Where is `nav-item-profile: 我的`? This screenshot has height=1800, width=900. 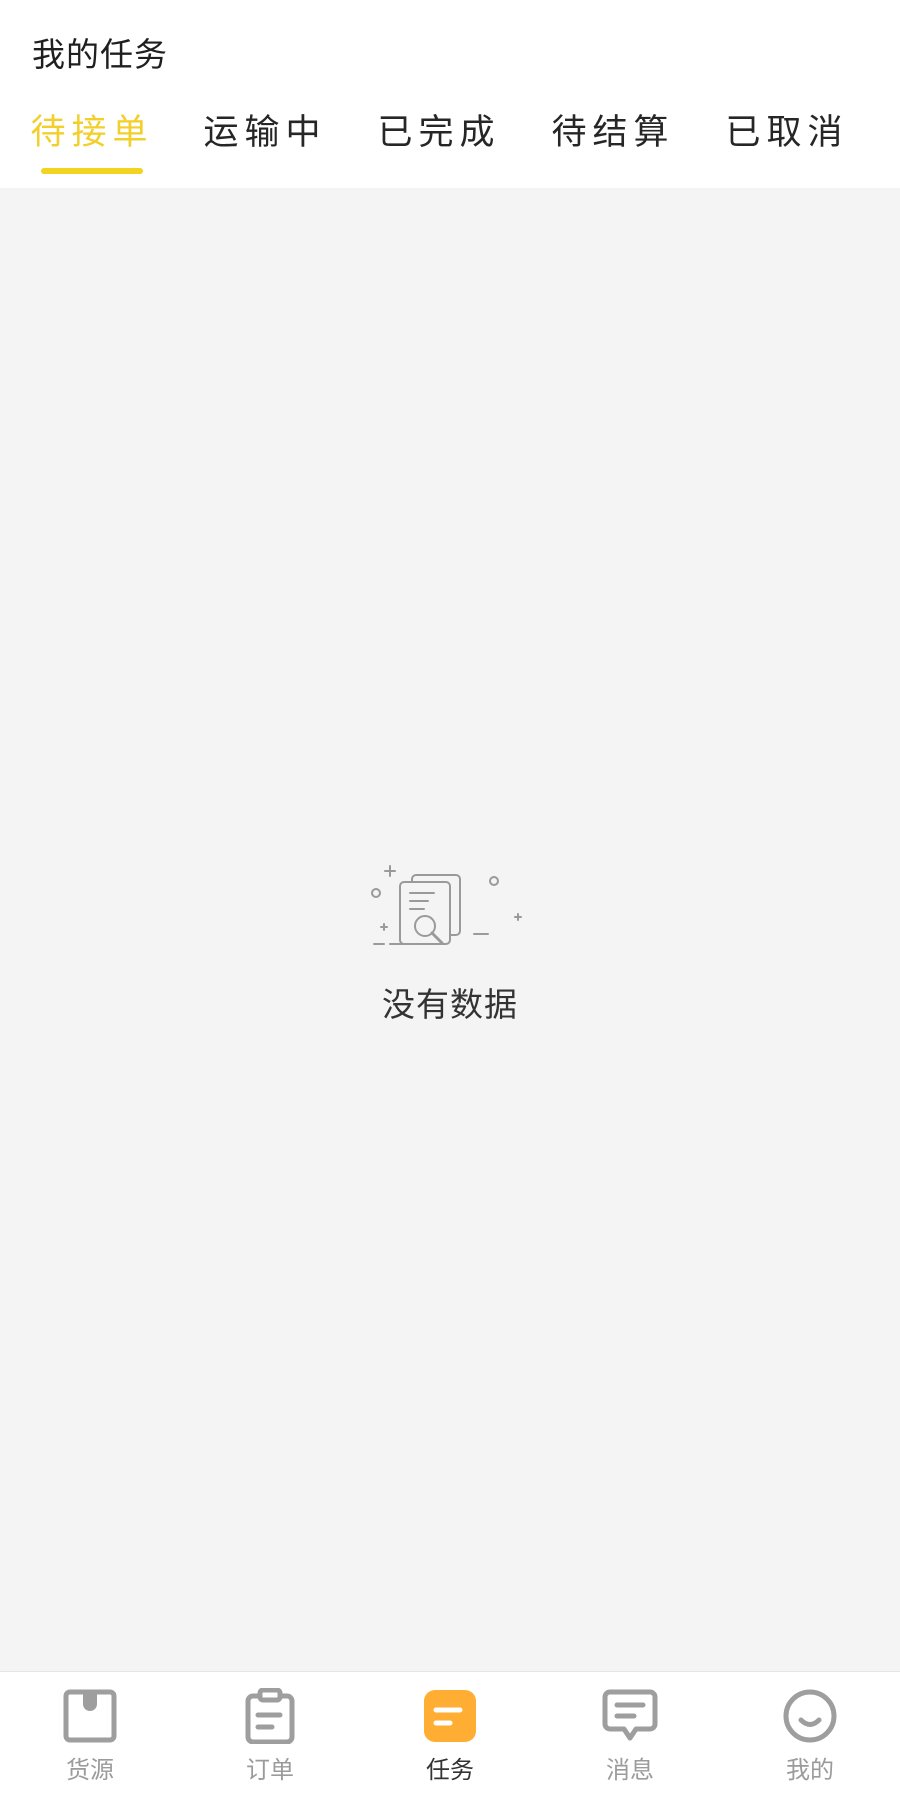 nav-item-profile: 我的 is located at coordinates (810, 1743).